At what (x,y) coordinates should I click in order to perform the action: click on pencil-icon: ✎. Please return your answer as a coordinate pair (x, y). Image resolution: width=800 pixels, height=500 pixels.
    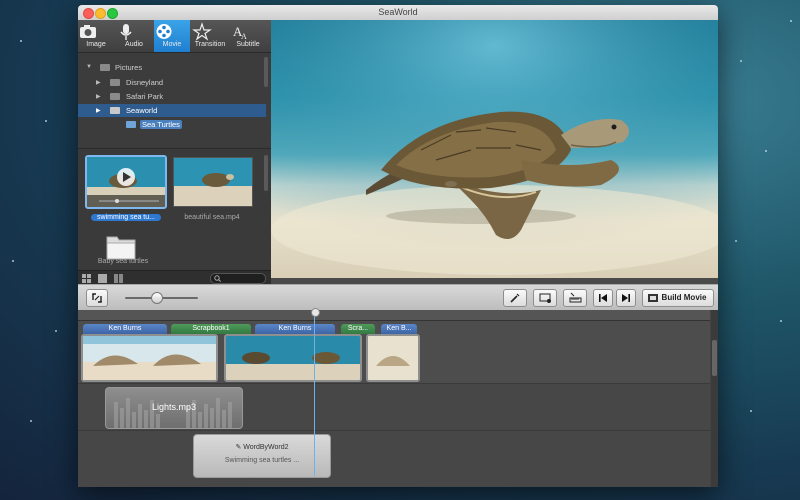
    Looking at the image, I should click on (238, 447).